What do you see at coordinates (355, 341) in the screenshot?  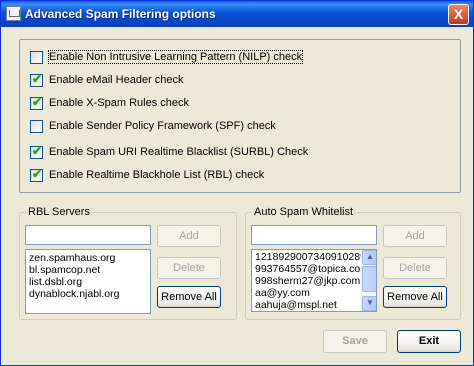 I see `save-button: Save` at bounding box center [355, 341].